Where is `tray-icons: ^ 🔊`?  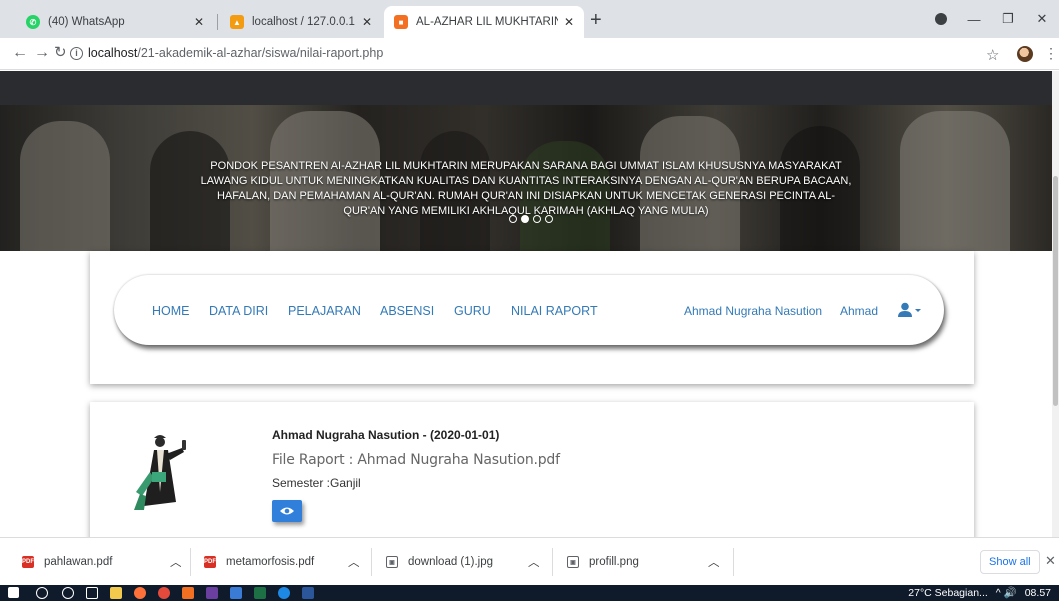
tray-icons: ^ 🔊 is located at coordinates (1006, 592).